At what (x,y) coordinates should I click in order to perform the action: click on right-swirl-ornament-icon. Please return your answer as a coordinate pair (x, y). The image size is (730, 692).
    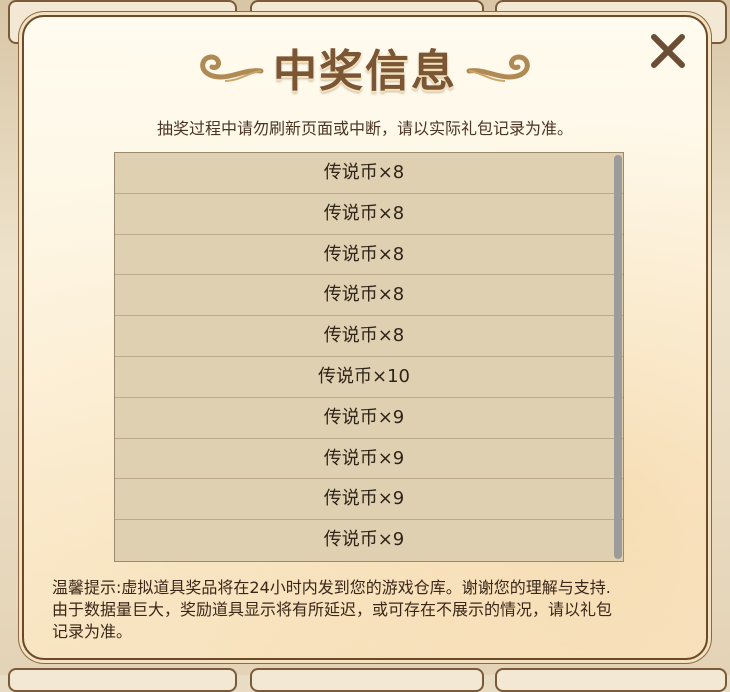
    Looking at the image, I should click on (498, 68).